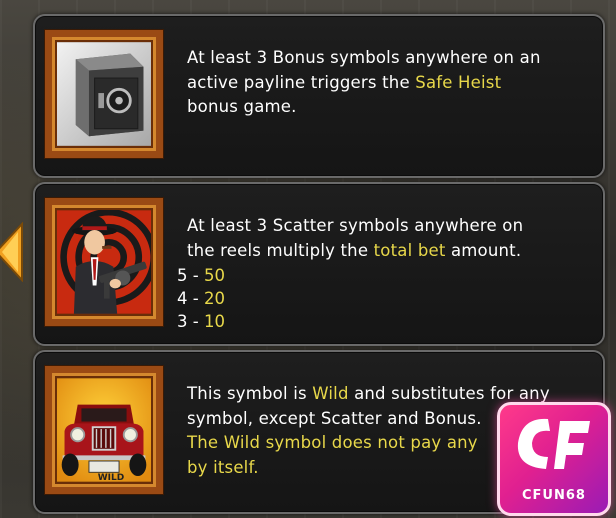 The height and width of the screenshot is (518, 616). What do you see at coordinates (301, 82) in the screenshot?
I see `bonus-line-2-text: active payline triggers the` at bounding box center [301, 82].